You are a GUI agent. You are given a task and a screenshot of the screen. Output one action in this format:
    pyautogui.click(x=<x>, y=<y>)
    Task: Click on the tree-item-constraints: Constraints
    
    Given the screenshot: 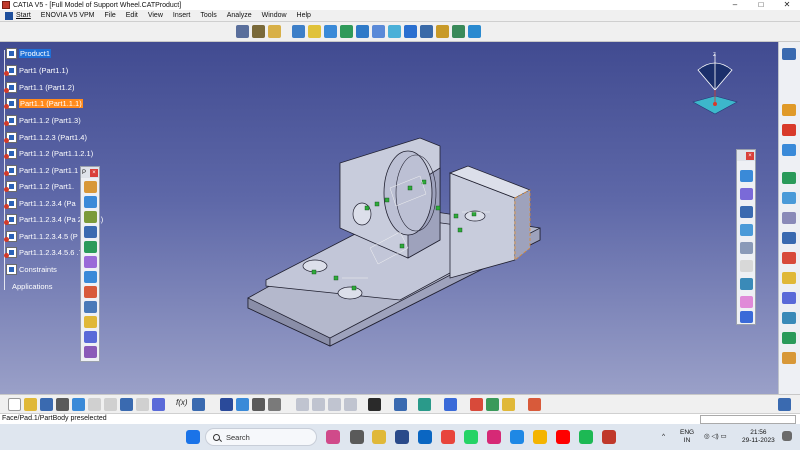 What is the action you would take?
    pyautogui.click(x=31, y=269)
    